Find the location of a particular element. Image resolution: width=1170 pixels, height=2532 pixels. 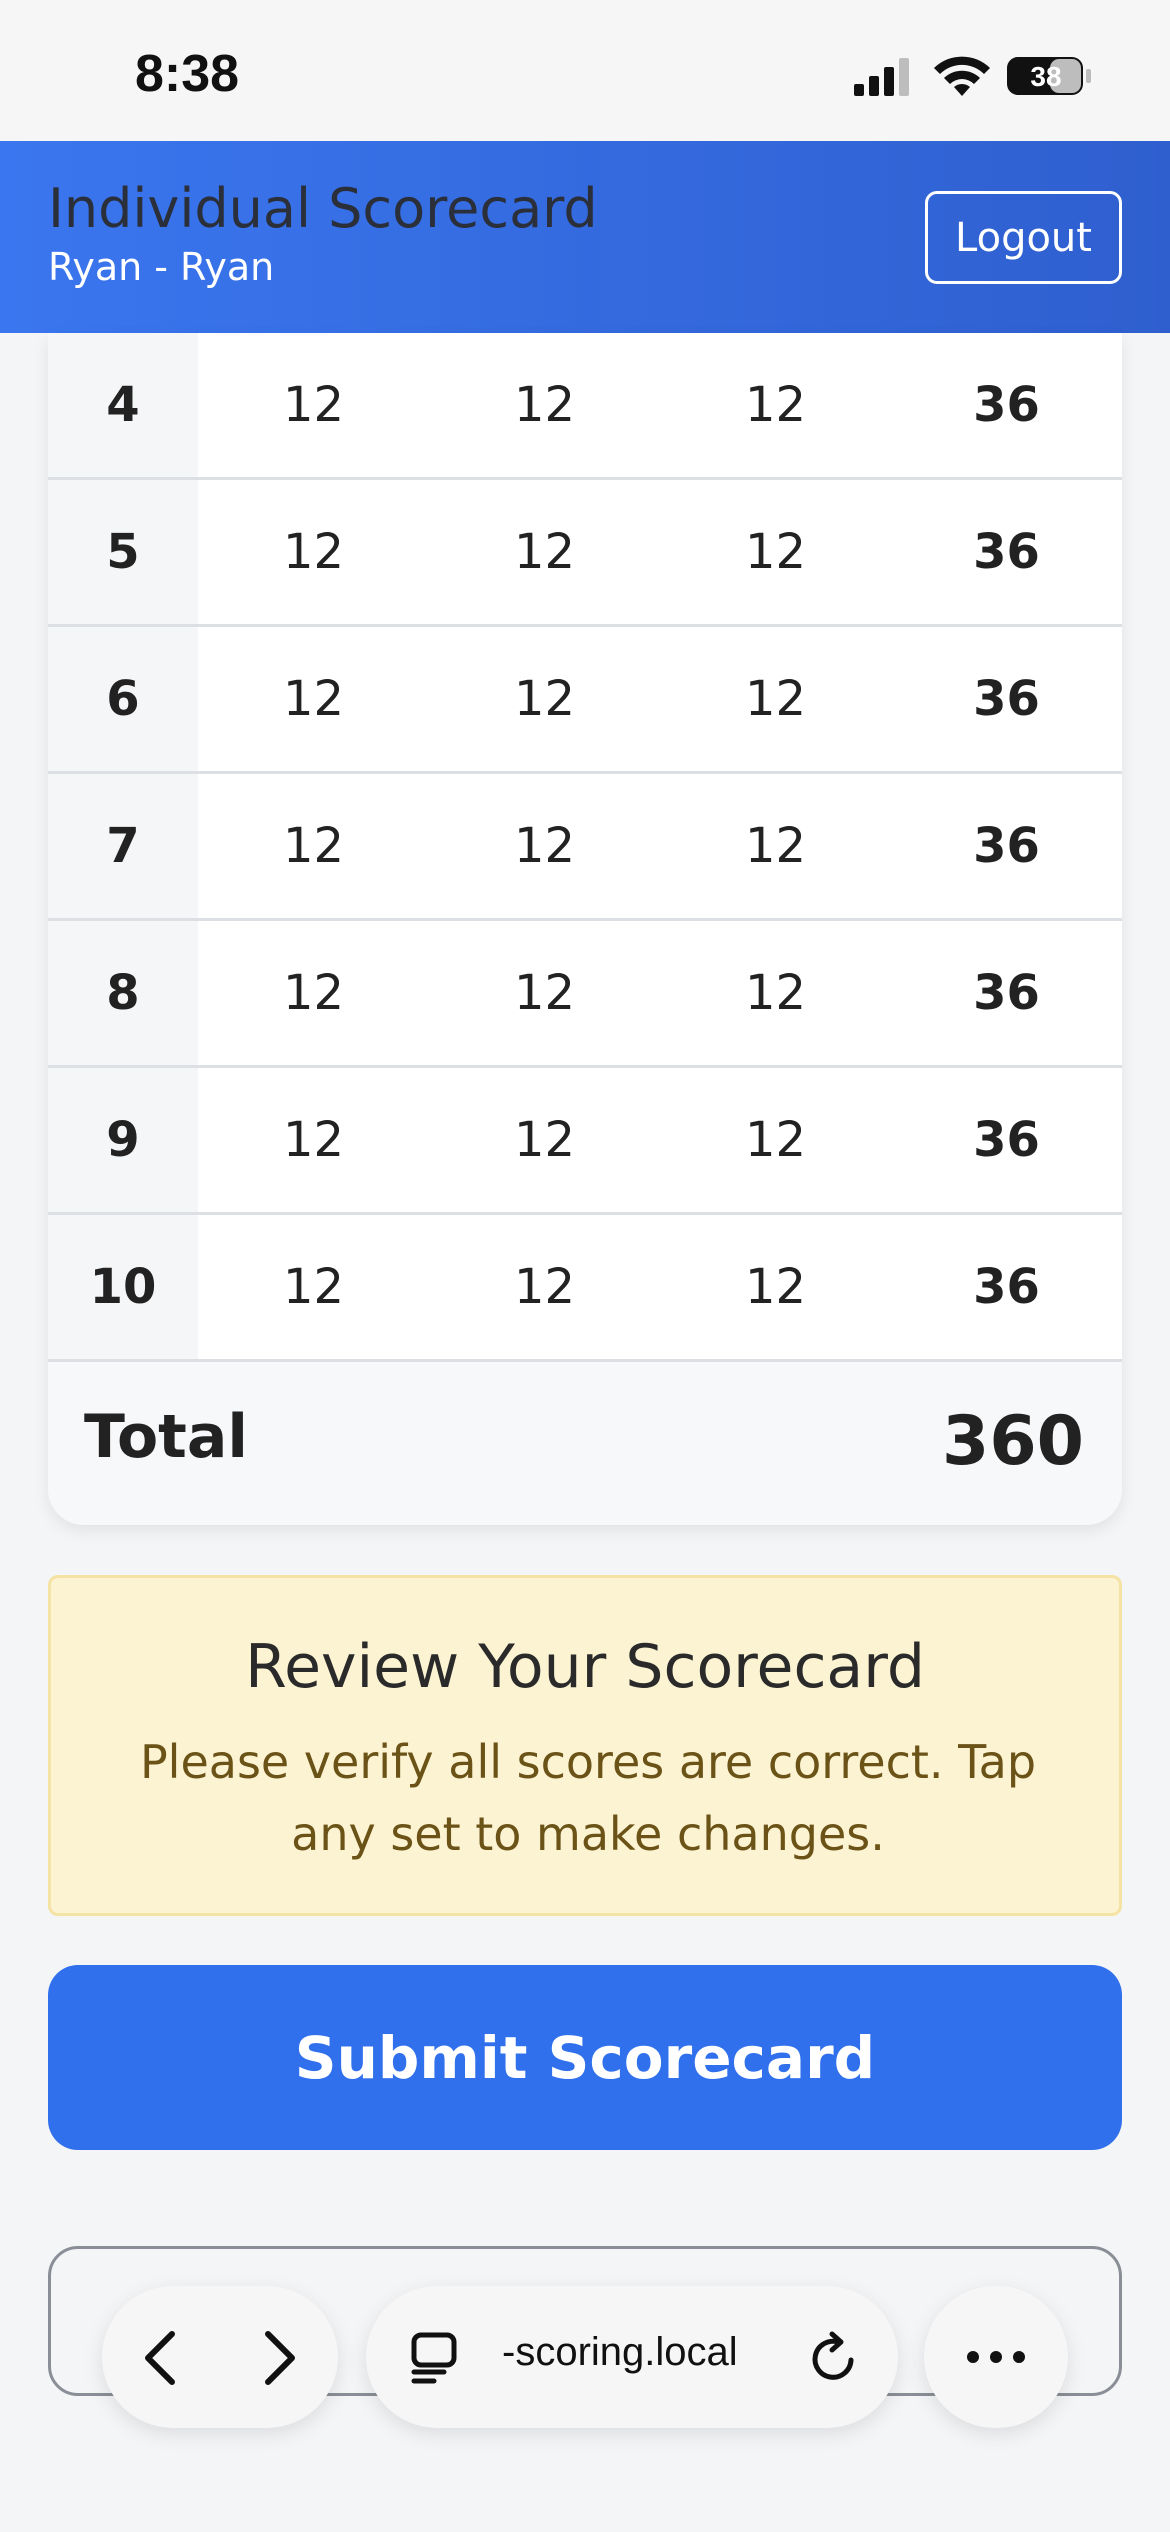

battery-icon: 38 is located at coordinates (1049, 76).